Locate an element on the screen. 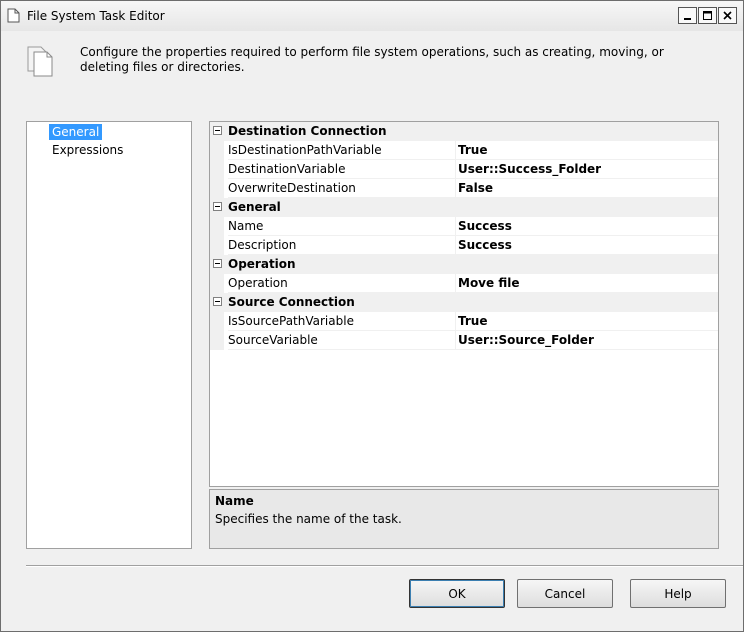 Image resolution: width=744 pixels, height=632 pixels. minimize-icon is located at coordinates (687, 19).